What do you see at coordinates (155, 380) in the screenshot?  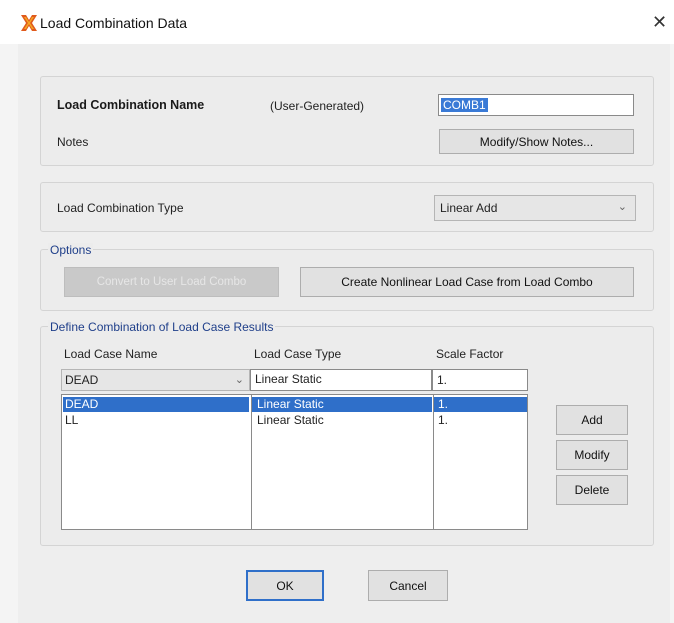 I see `load-case-name-select: DEAD ⌄` at bounding box center [155, 380].